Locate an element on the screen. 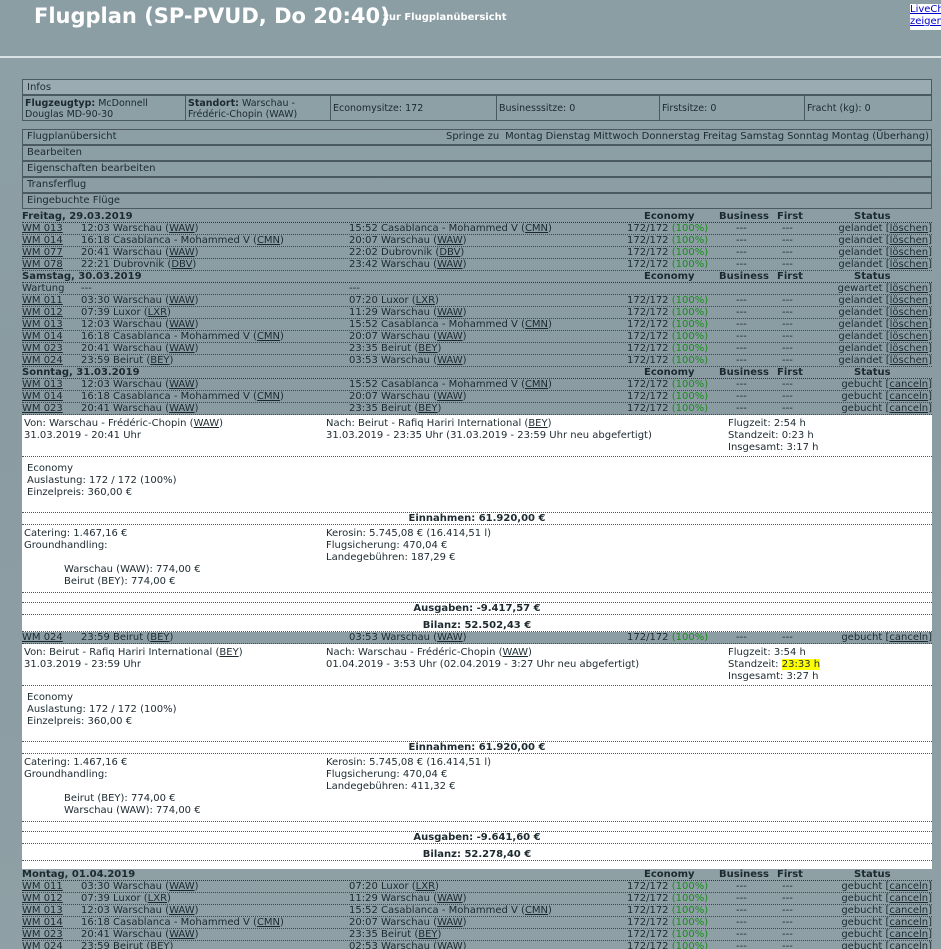  flight-number-link: WM 077 is located at coordinates (42, 253).